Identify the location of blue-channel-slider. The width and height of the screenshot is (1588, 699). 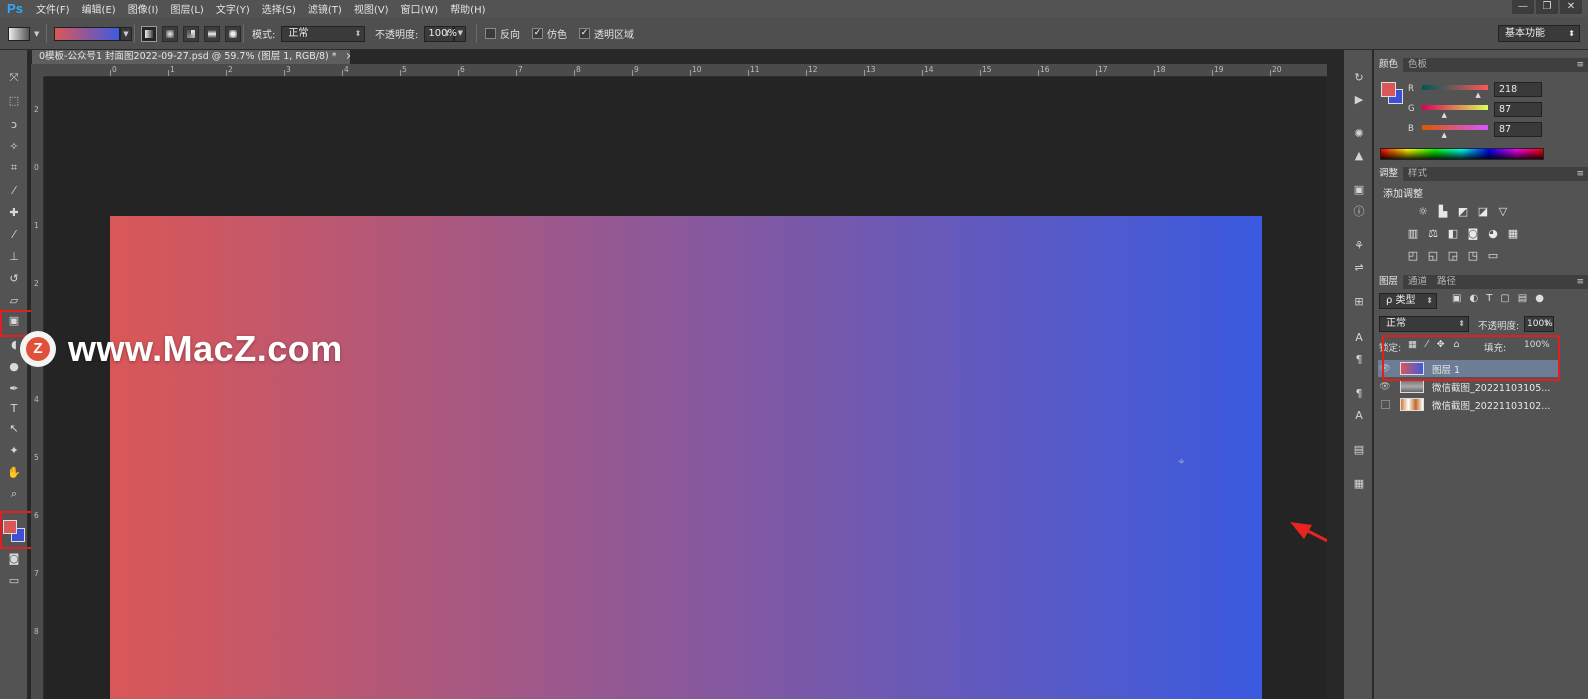
(1455, 127).